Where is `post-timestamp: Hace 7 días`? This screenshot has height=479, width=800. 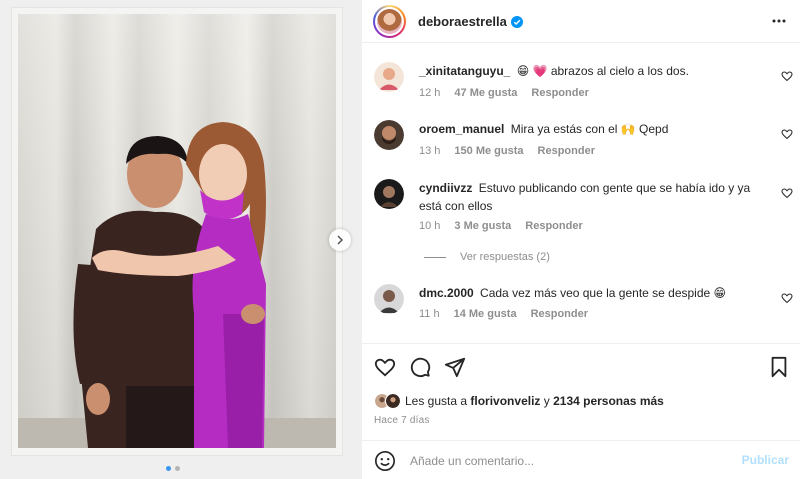
post-timestamp: Hace 7 días is located at coordinates (402, 420).